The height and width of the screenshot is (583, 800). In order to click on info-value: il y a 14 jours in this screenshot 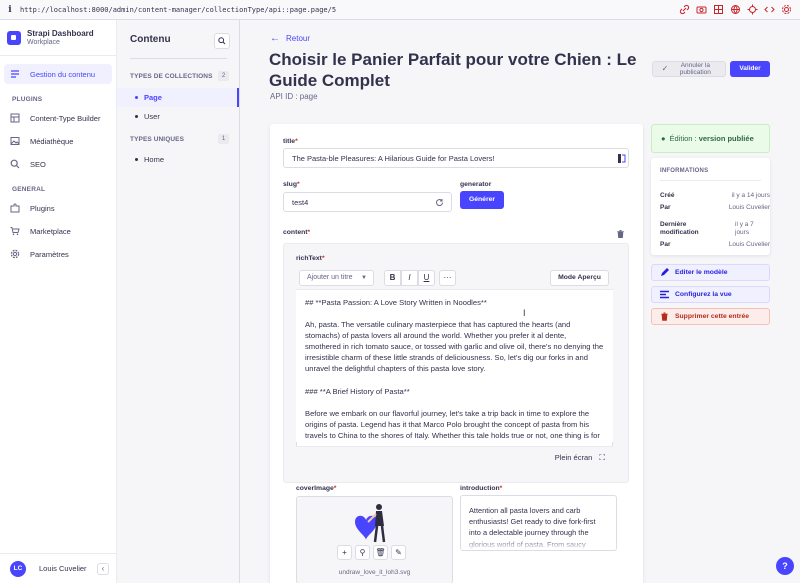, I will do `click(750, 195)`.